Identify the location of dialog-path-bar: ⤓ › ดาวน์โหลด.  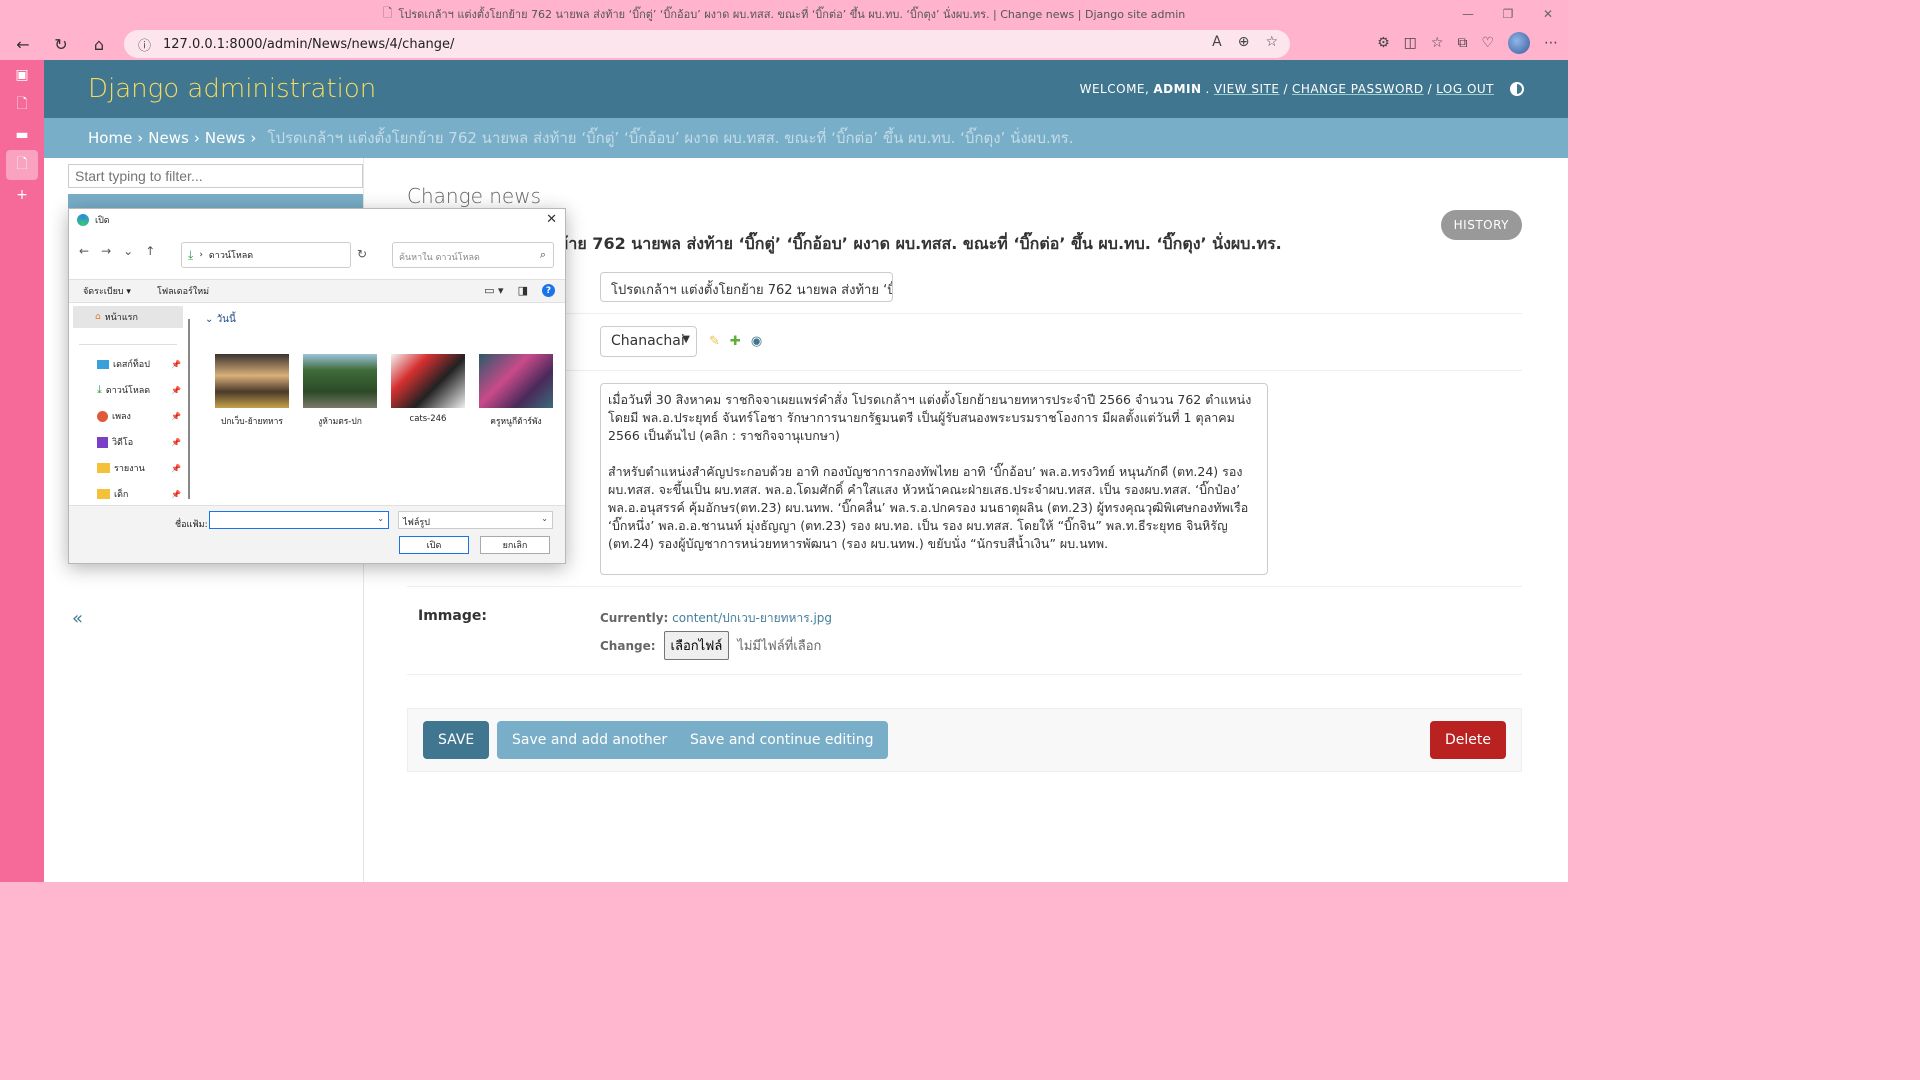
(266, 255).